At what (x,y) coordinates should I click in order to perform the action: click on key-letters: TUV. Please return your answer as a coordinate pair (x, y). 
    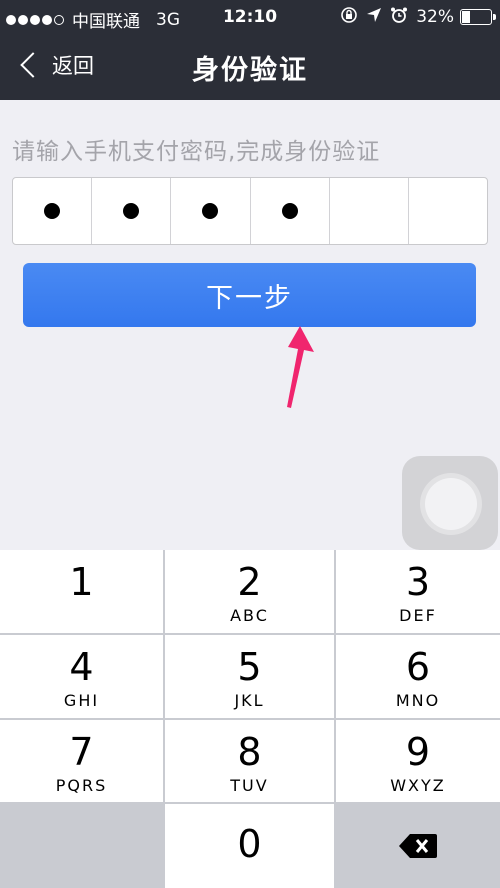
    Looking at the image, I should click on (249, 785).